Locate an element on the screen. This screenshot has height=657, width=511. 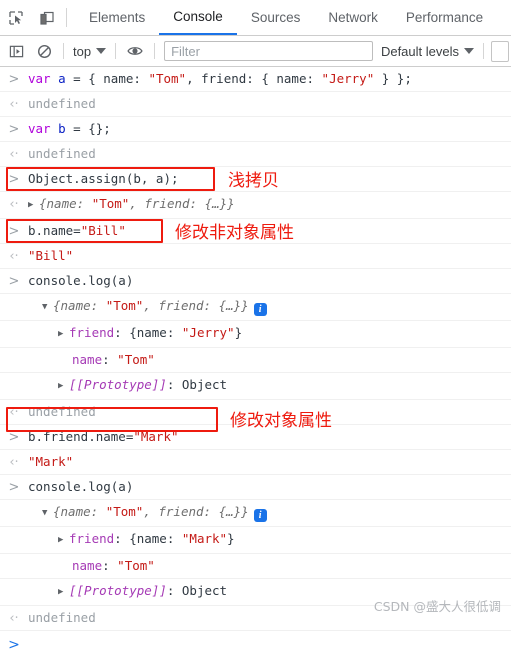
tab-sources: Sources is located at coordinates (276, 17).